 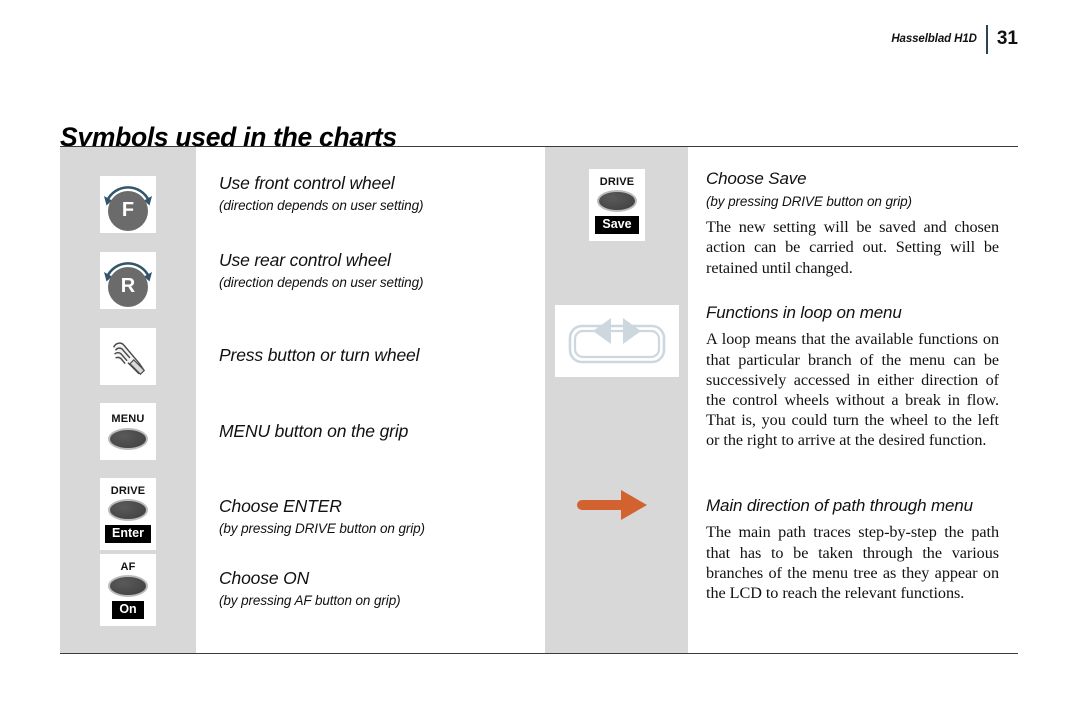 I want to click on af-button-label: AF, so click(x=128, y=567).